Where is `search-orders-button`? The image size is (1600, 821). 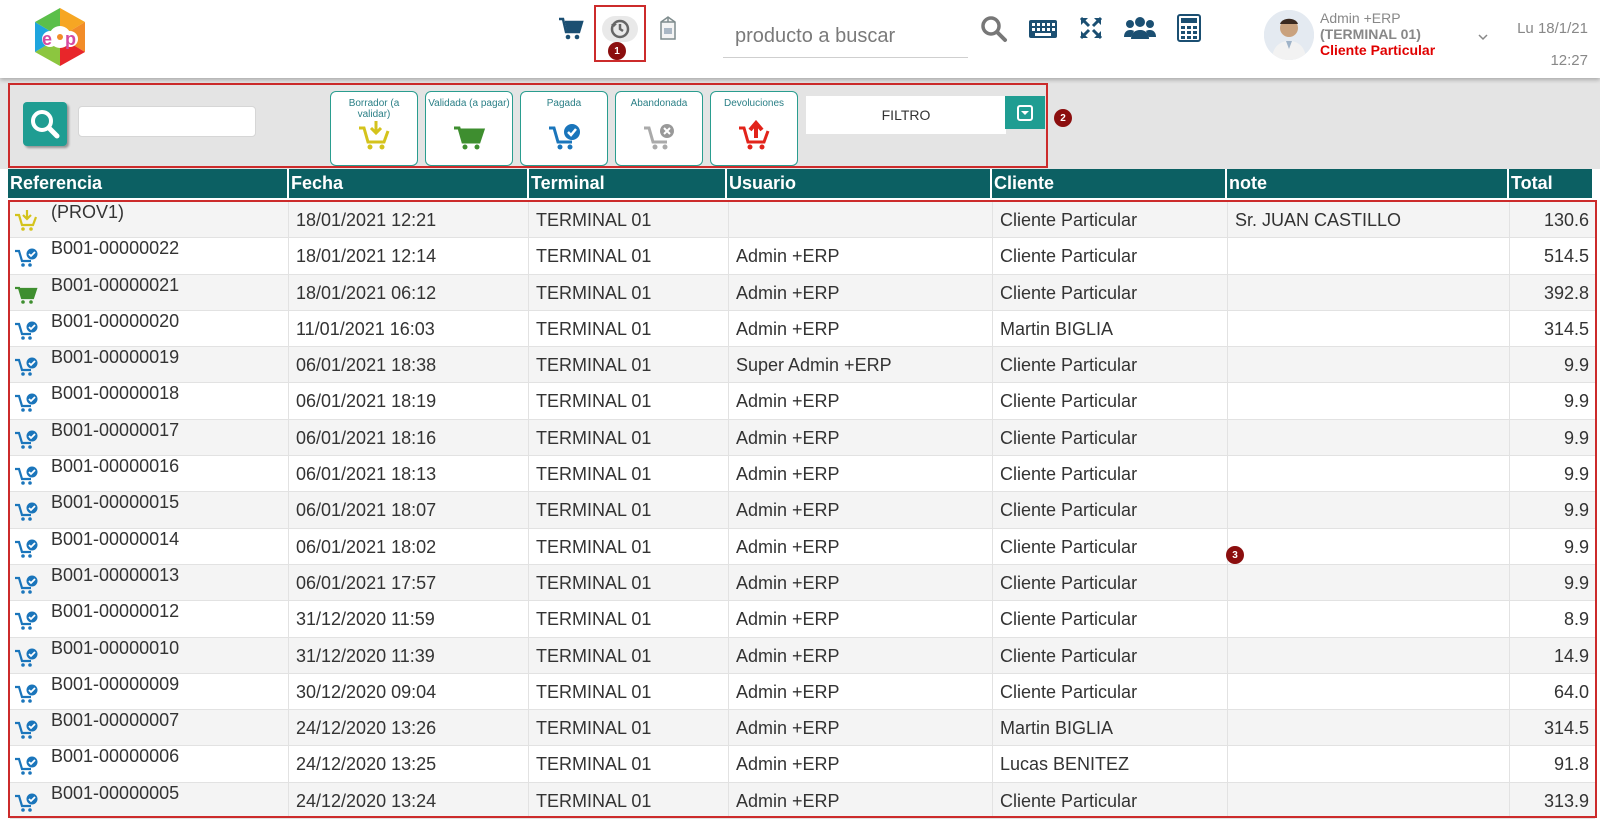 search-orders-button is located at coordinates (45, 124).